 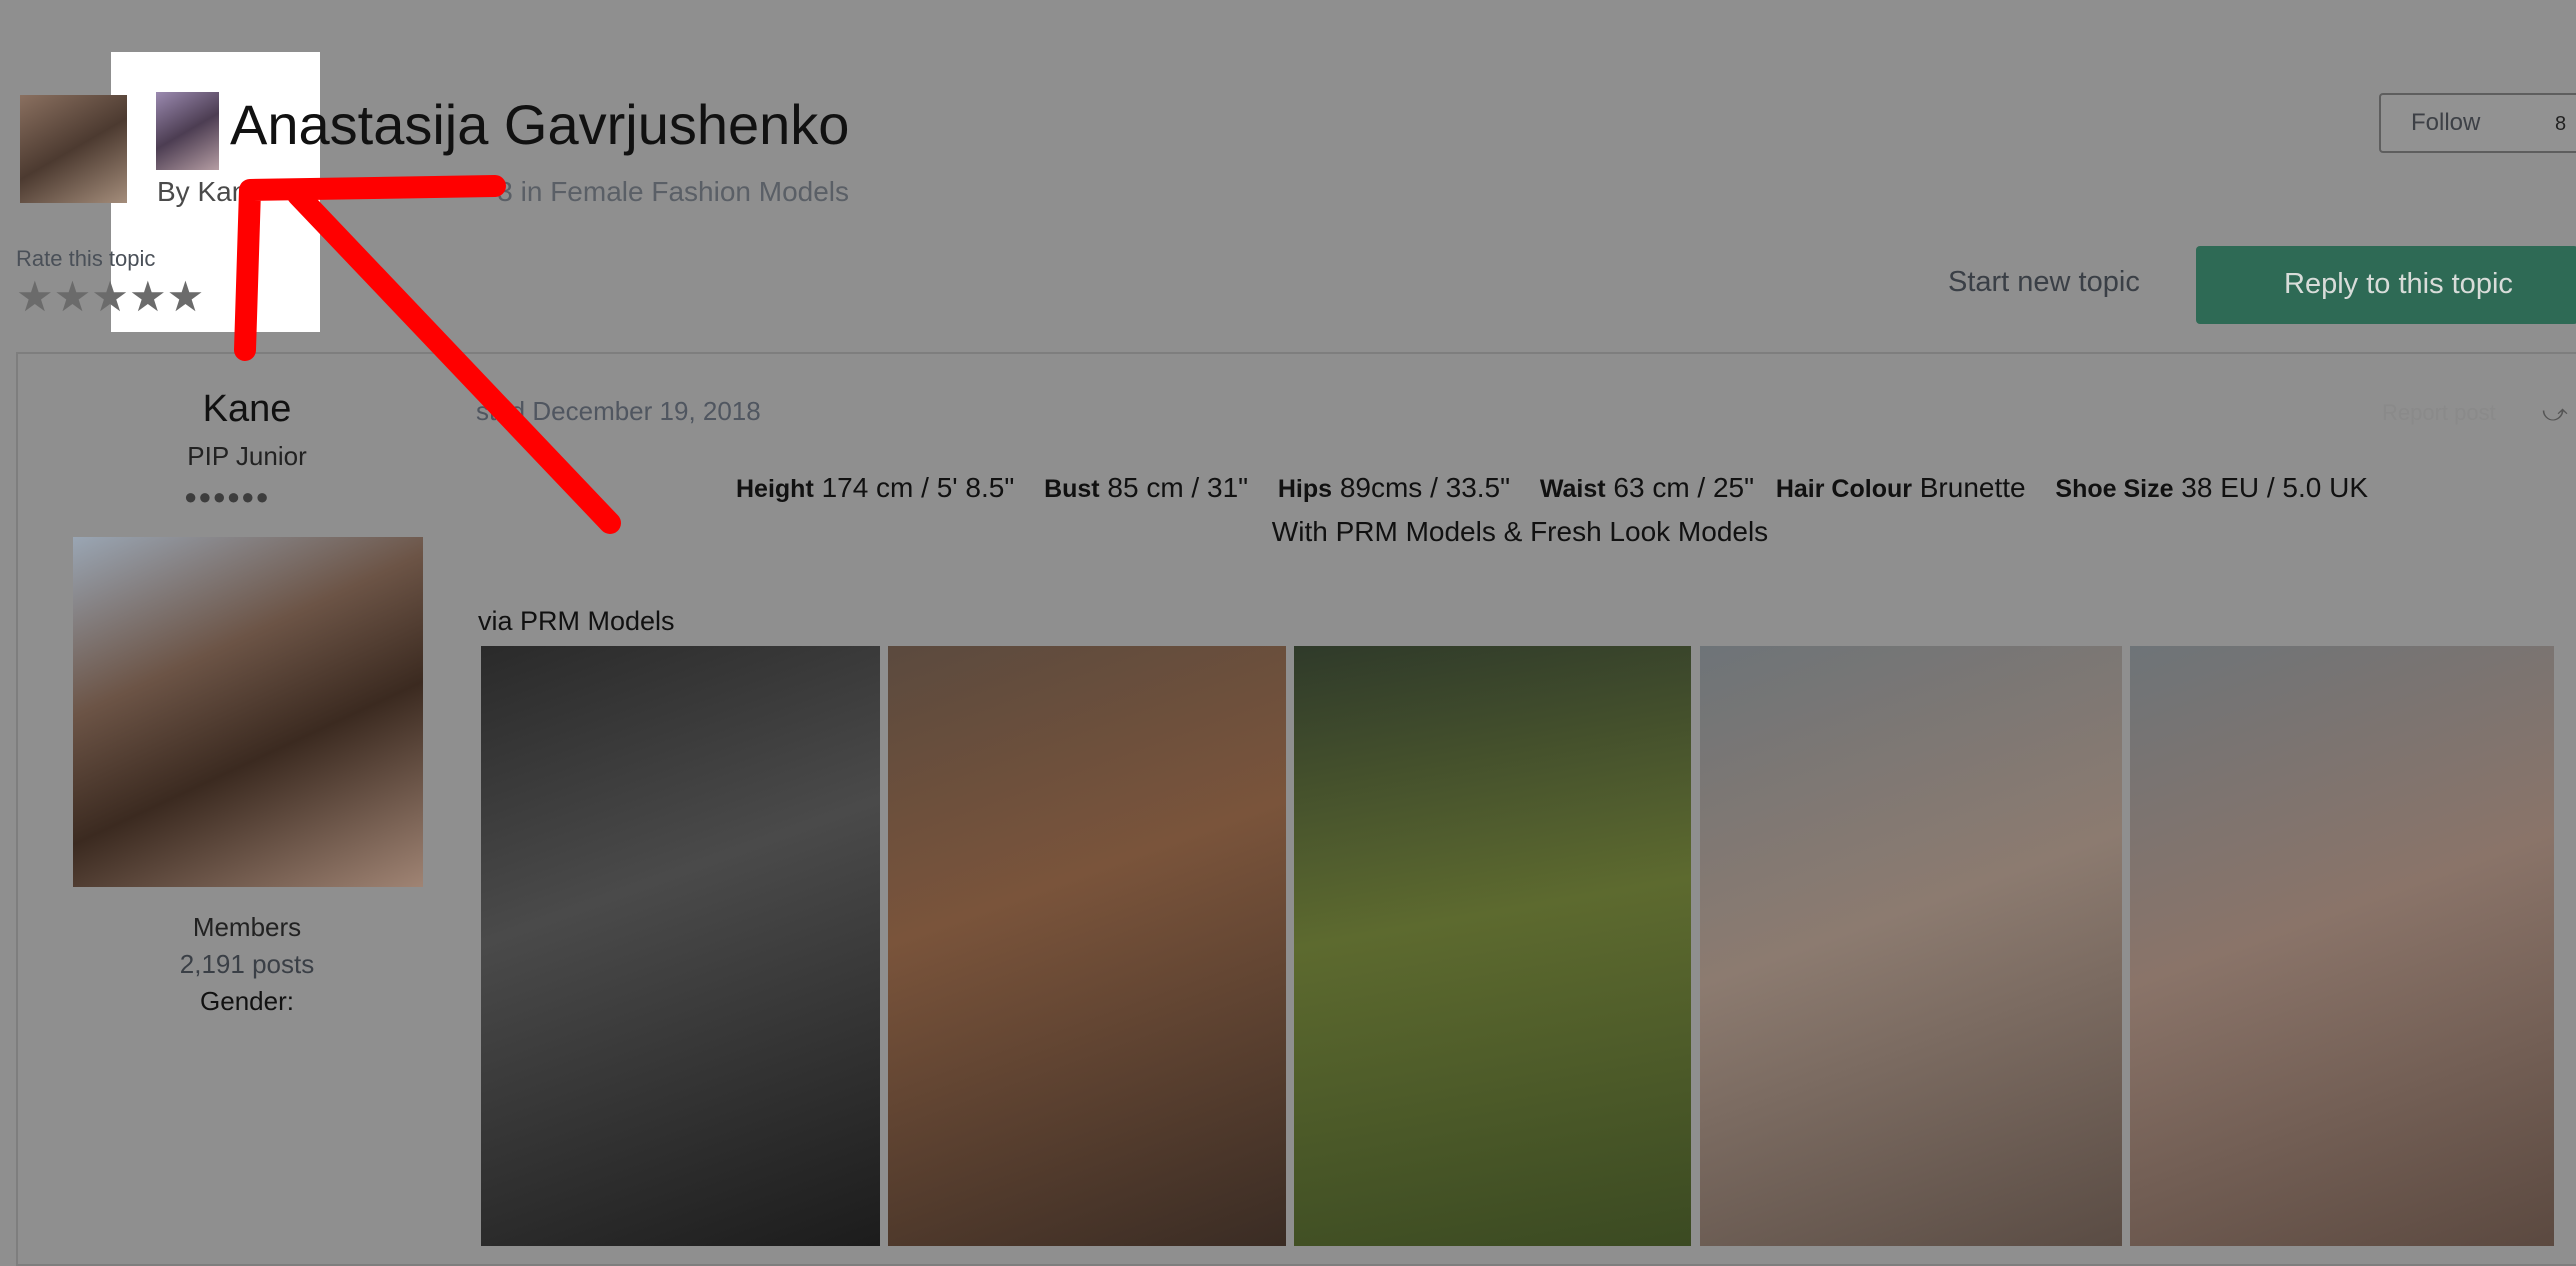 I want to click on author-post-count: 2,191 posts, so click(x=247, y=964).